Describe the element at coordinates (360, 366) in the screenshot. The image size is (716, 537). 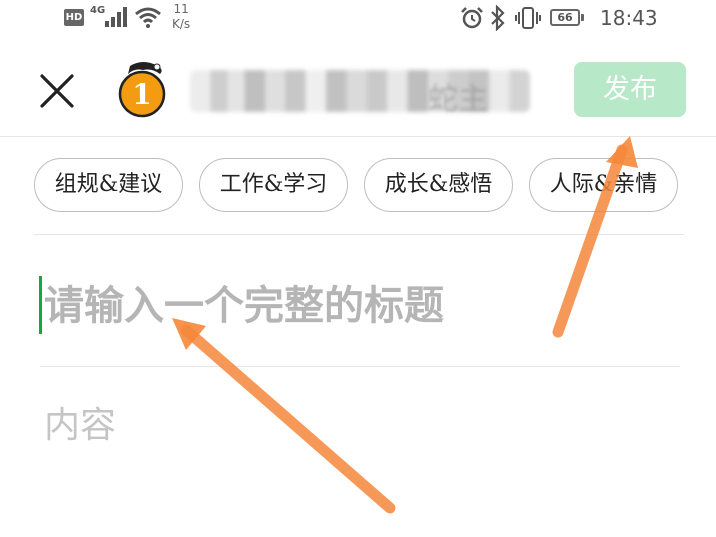
I see `title-divider` at that location.